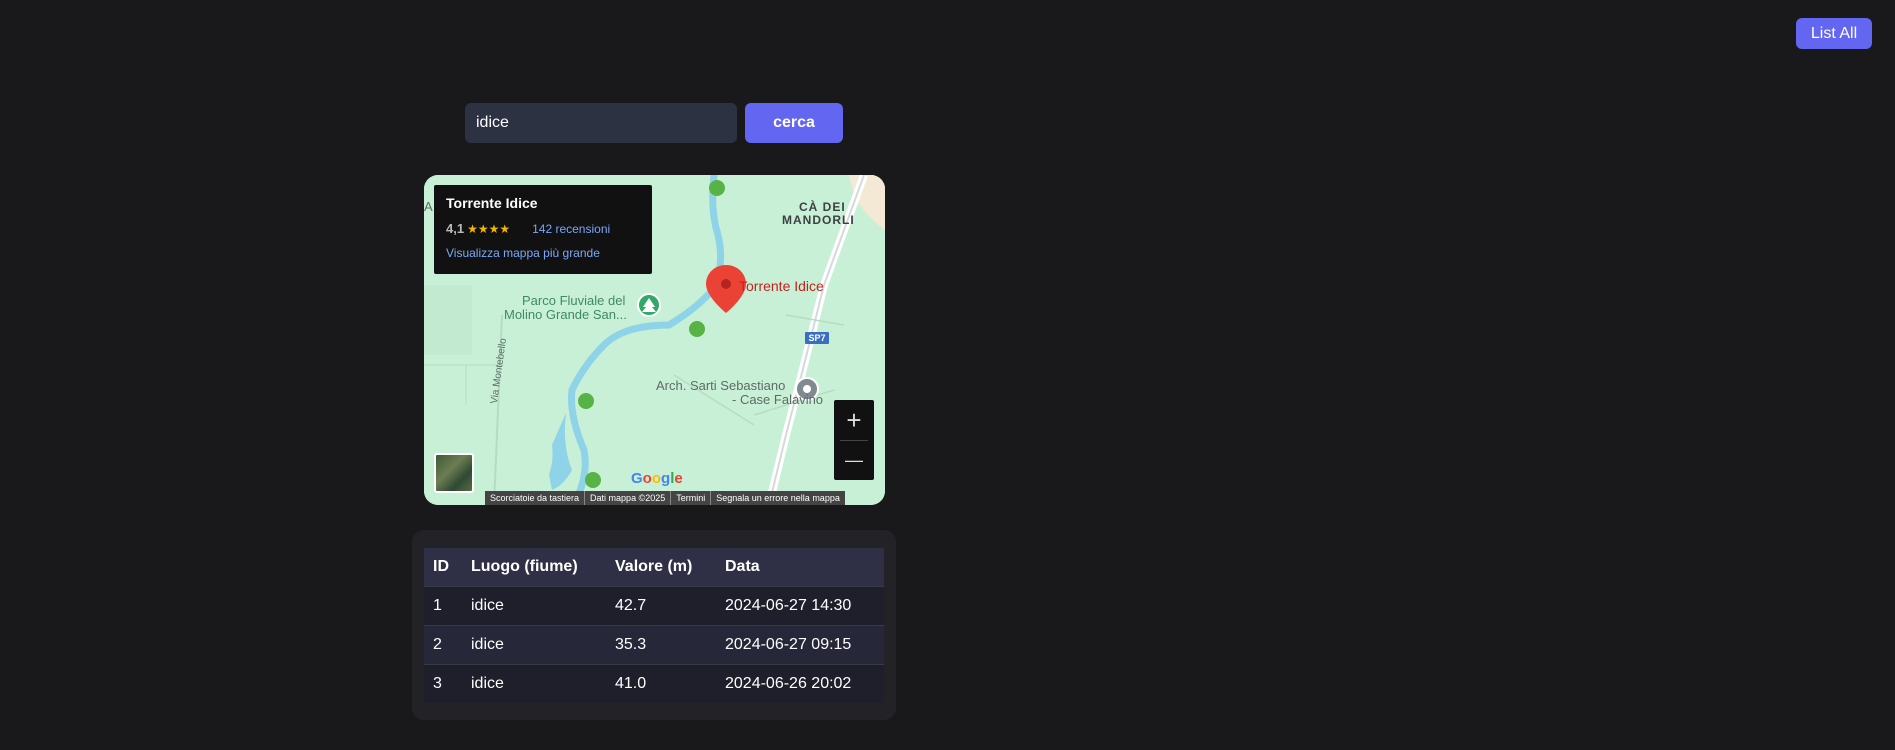 The width and height of the screenshot is (1895, 750). What do you see at coordinates (800, 645) in the screenshot?
I see `cell-date: 2024-06-27 09:15` at bounding box center [800, 645].